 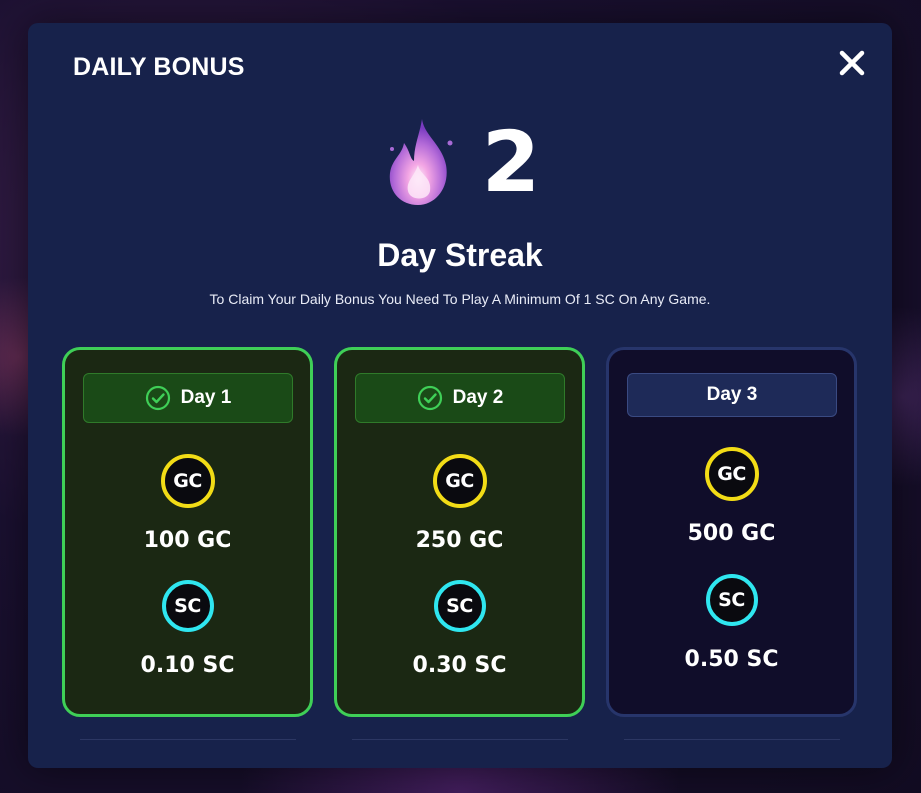 I want to click on flame-icon, so click(x=421, y=162).